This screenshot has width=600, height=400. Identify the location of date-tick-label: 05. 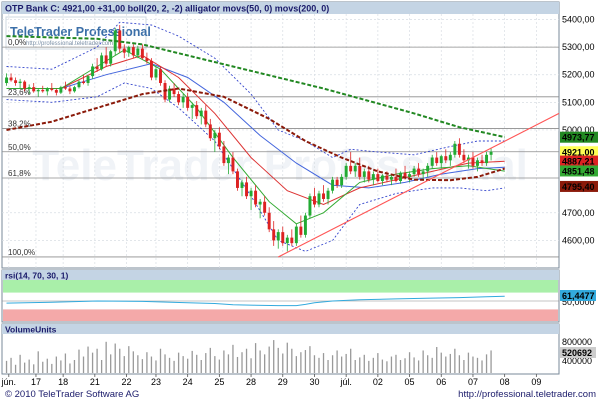
(410, 382).